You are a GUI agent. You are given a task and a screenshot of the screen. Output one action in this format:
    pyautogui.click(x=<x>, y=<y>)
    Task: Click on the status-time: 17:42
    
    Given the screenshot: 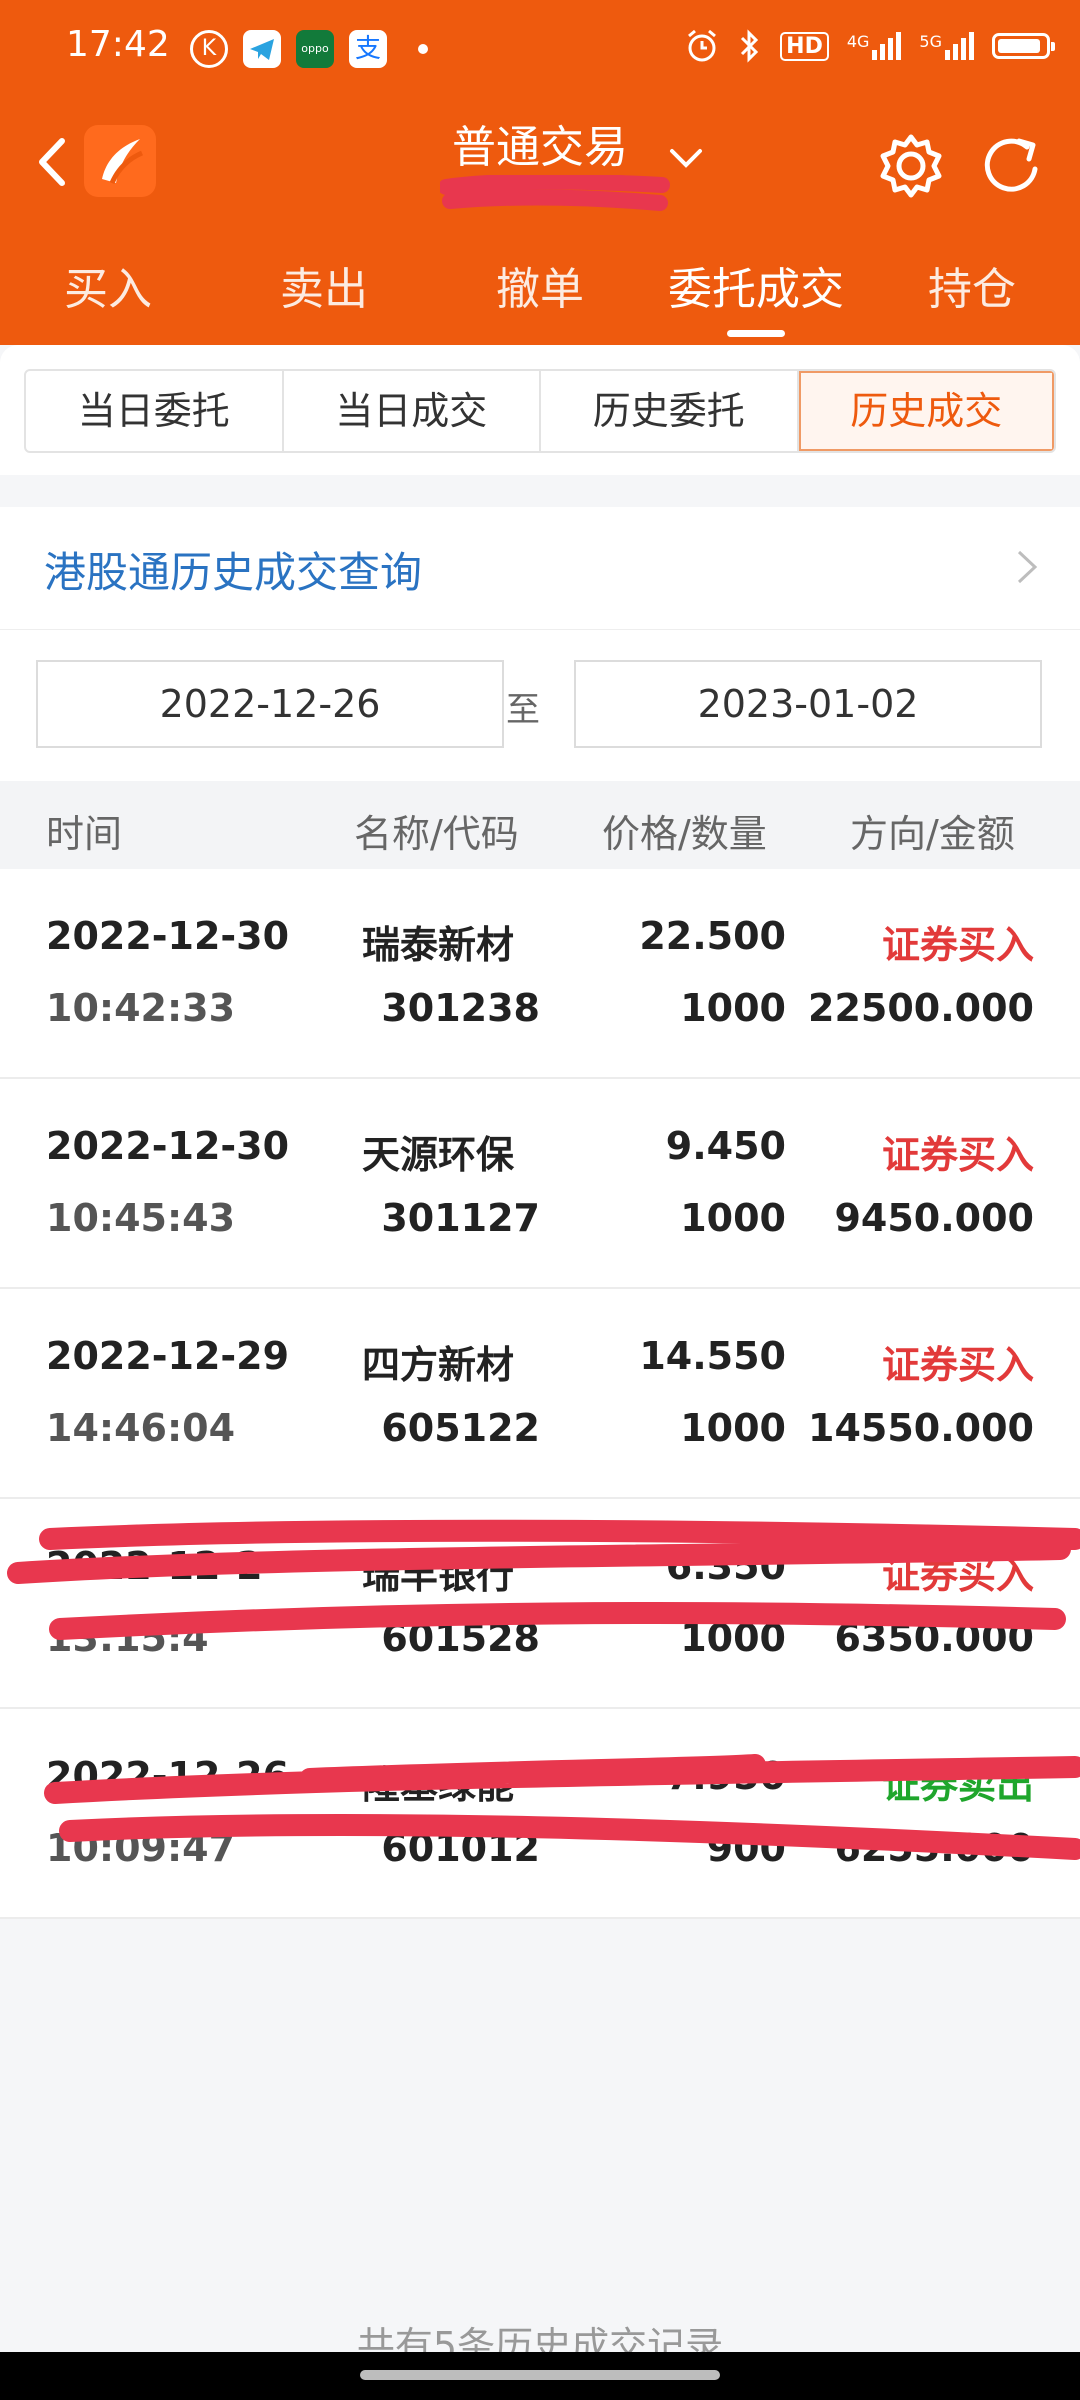 What is the action you would take?
    pyautogui.click(x=118, y=44)
    